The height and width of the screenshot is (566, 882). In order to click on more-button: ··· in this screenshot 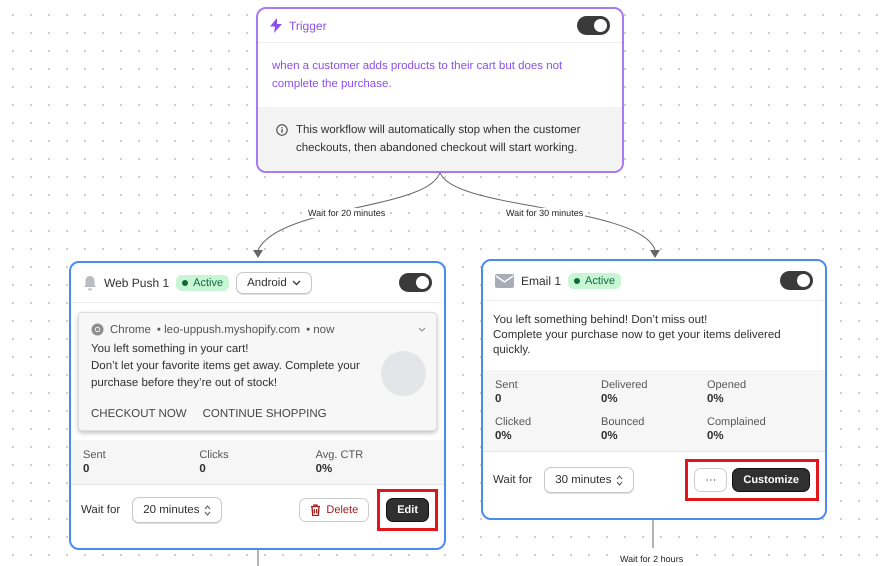, I will do `click(711, 480)`.